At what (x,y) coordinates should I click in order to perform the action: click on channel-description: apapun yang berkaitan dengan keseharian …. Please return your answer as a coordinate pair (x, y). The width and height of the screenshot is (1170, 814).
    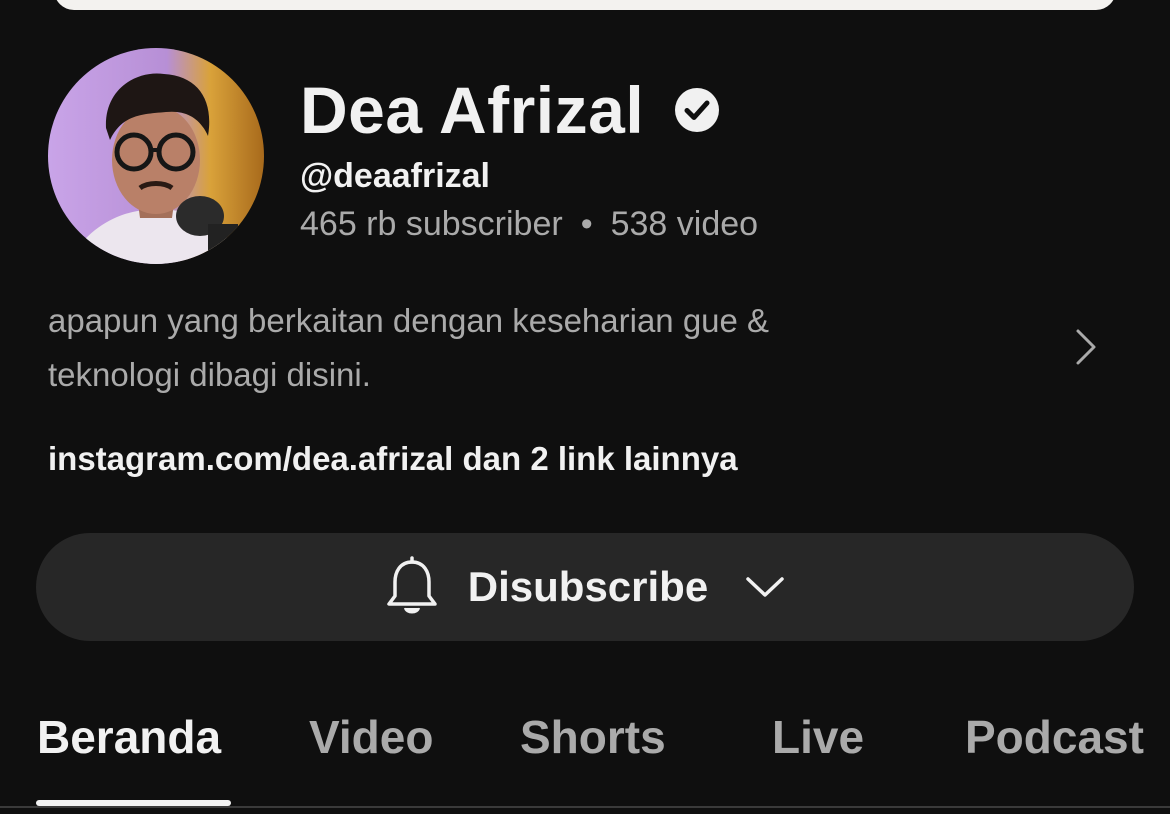
    Looking at the image, I should click on (498, 348).